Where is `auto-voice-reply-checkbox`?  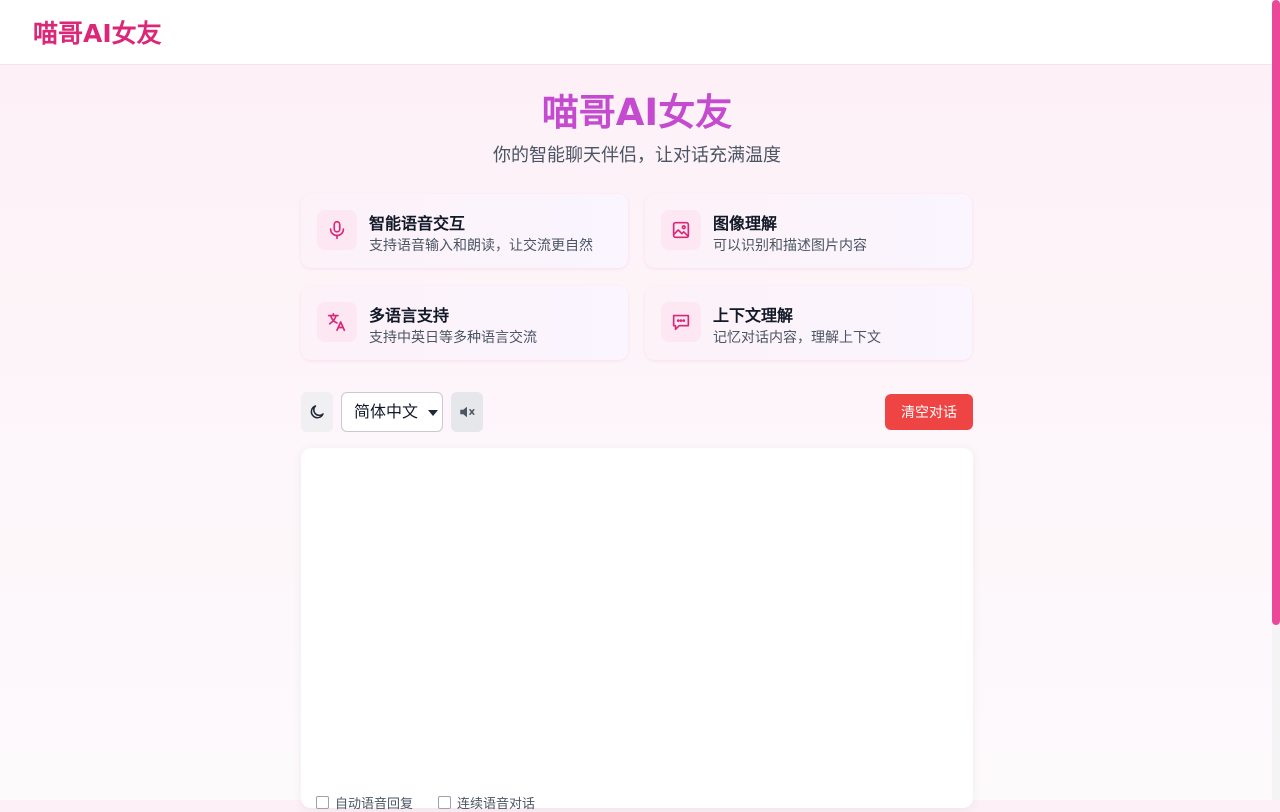 auto-voice-reply-checkbox is located at coordinates (322, 802).